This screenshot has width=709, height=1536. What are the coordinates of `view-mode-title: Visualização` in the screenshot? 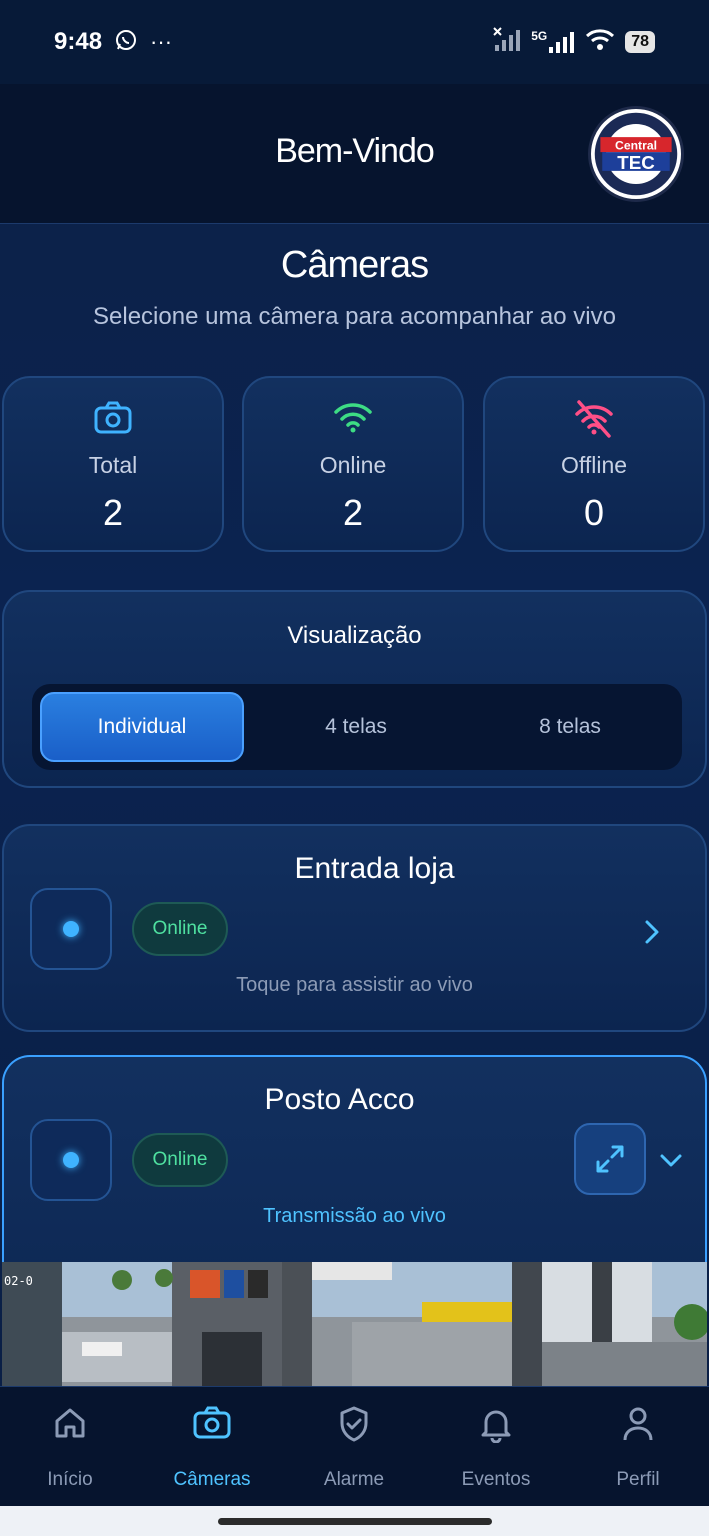 It's located at (354, 635).